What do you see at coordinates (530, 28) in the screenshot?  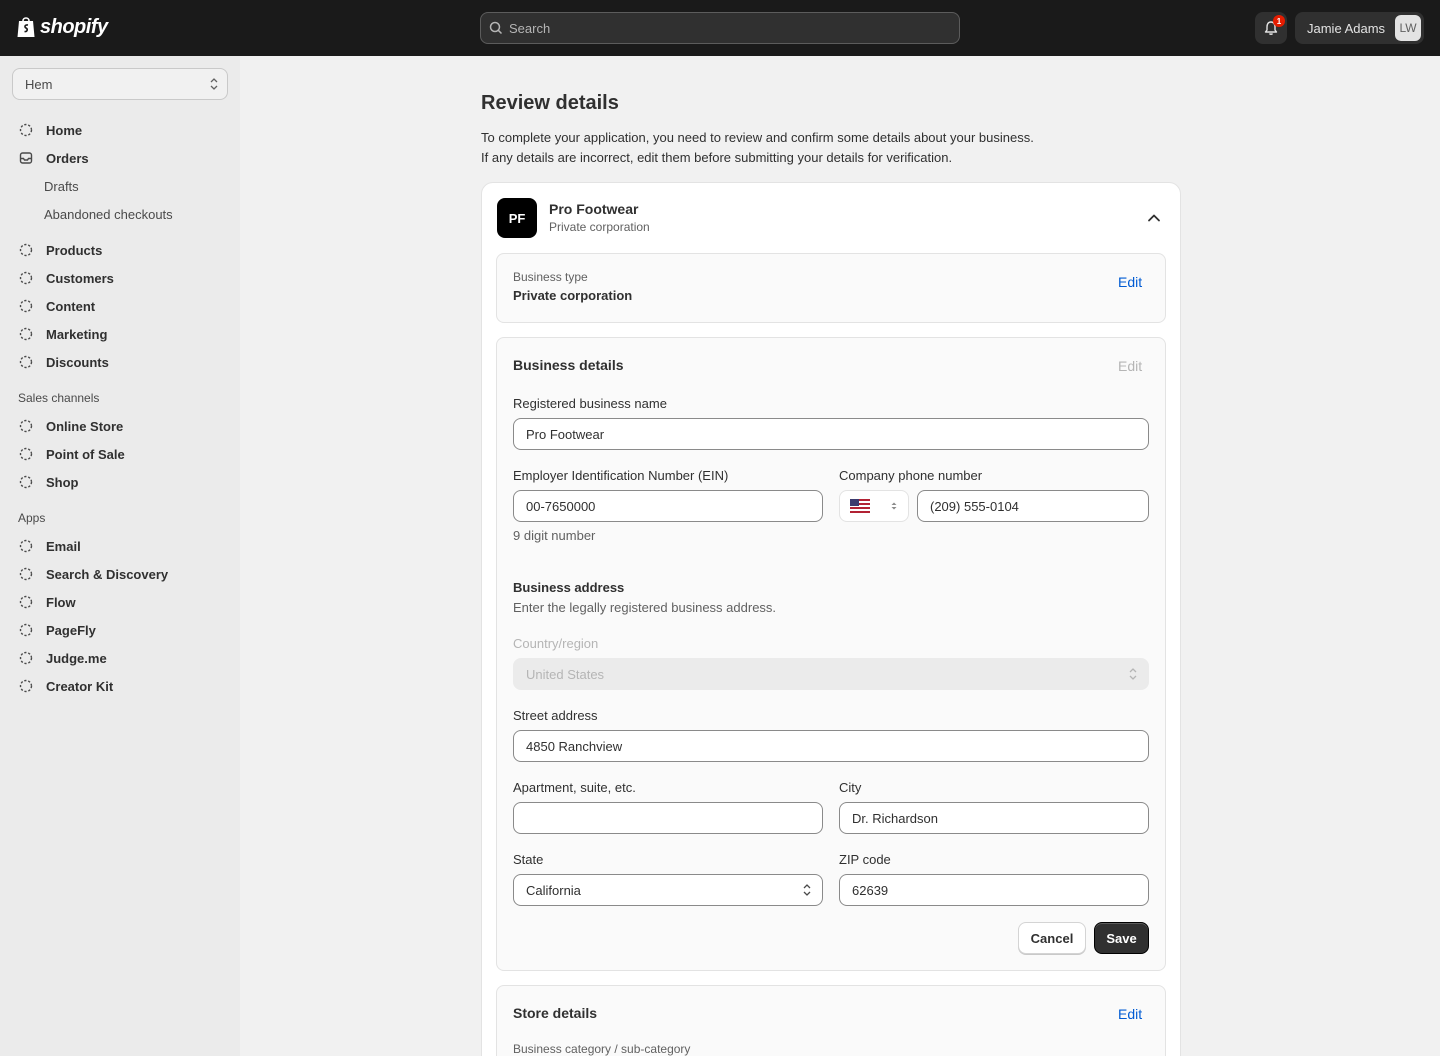 I see `search-placeholder: Search` at bounding box center [530, 28].